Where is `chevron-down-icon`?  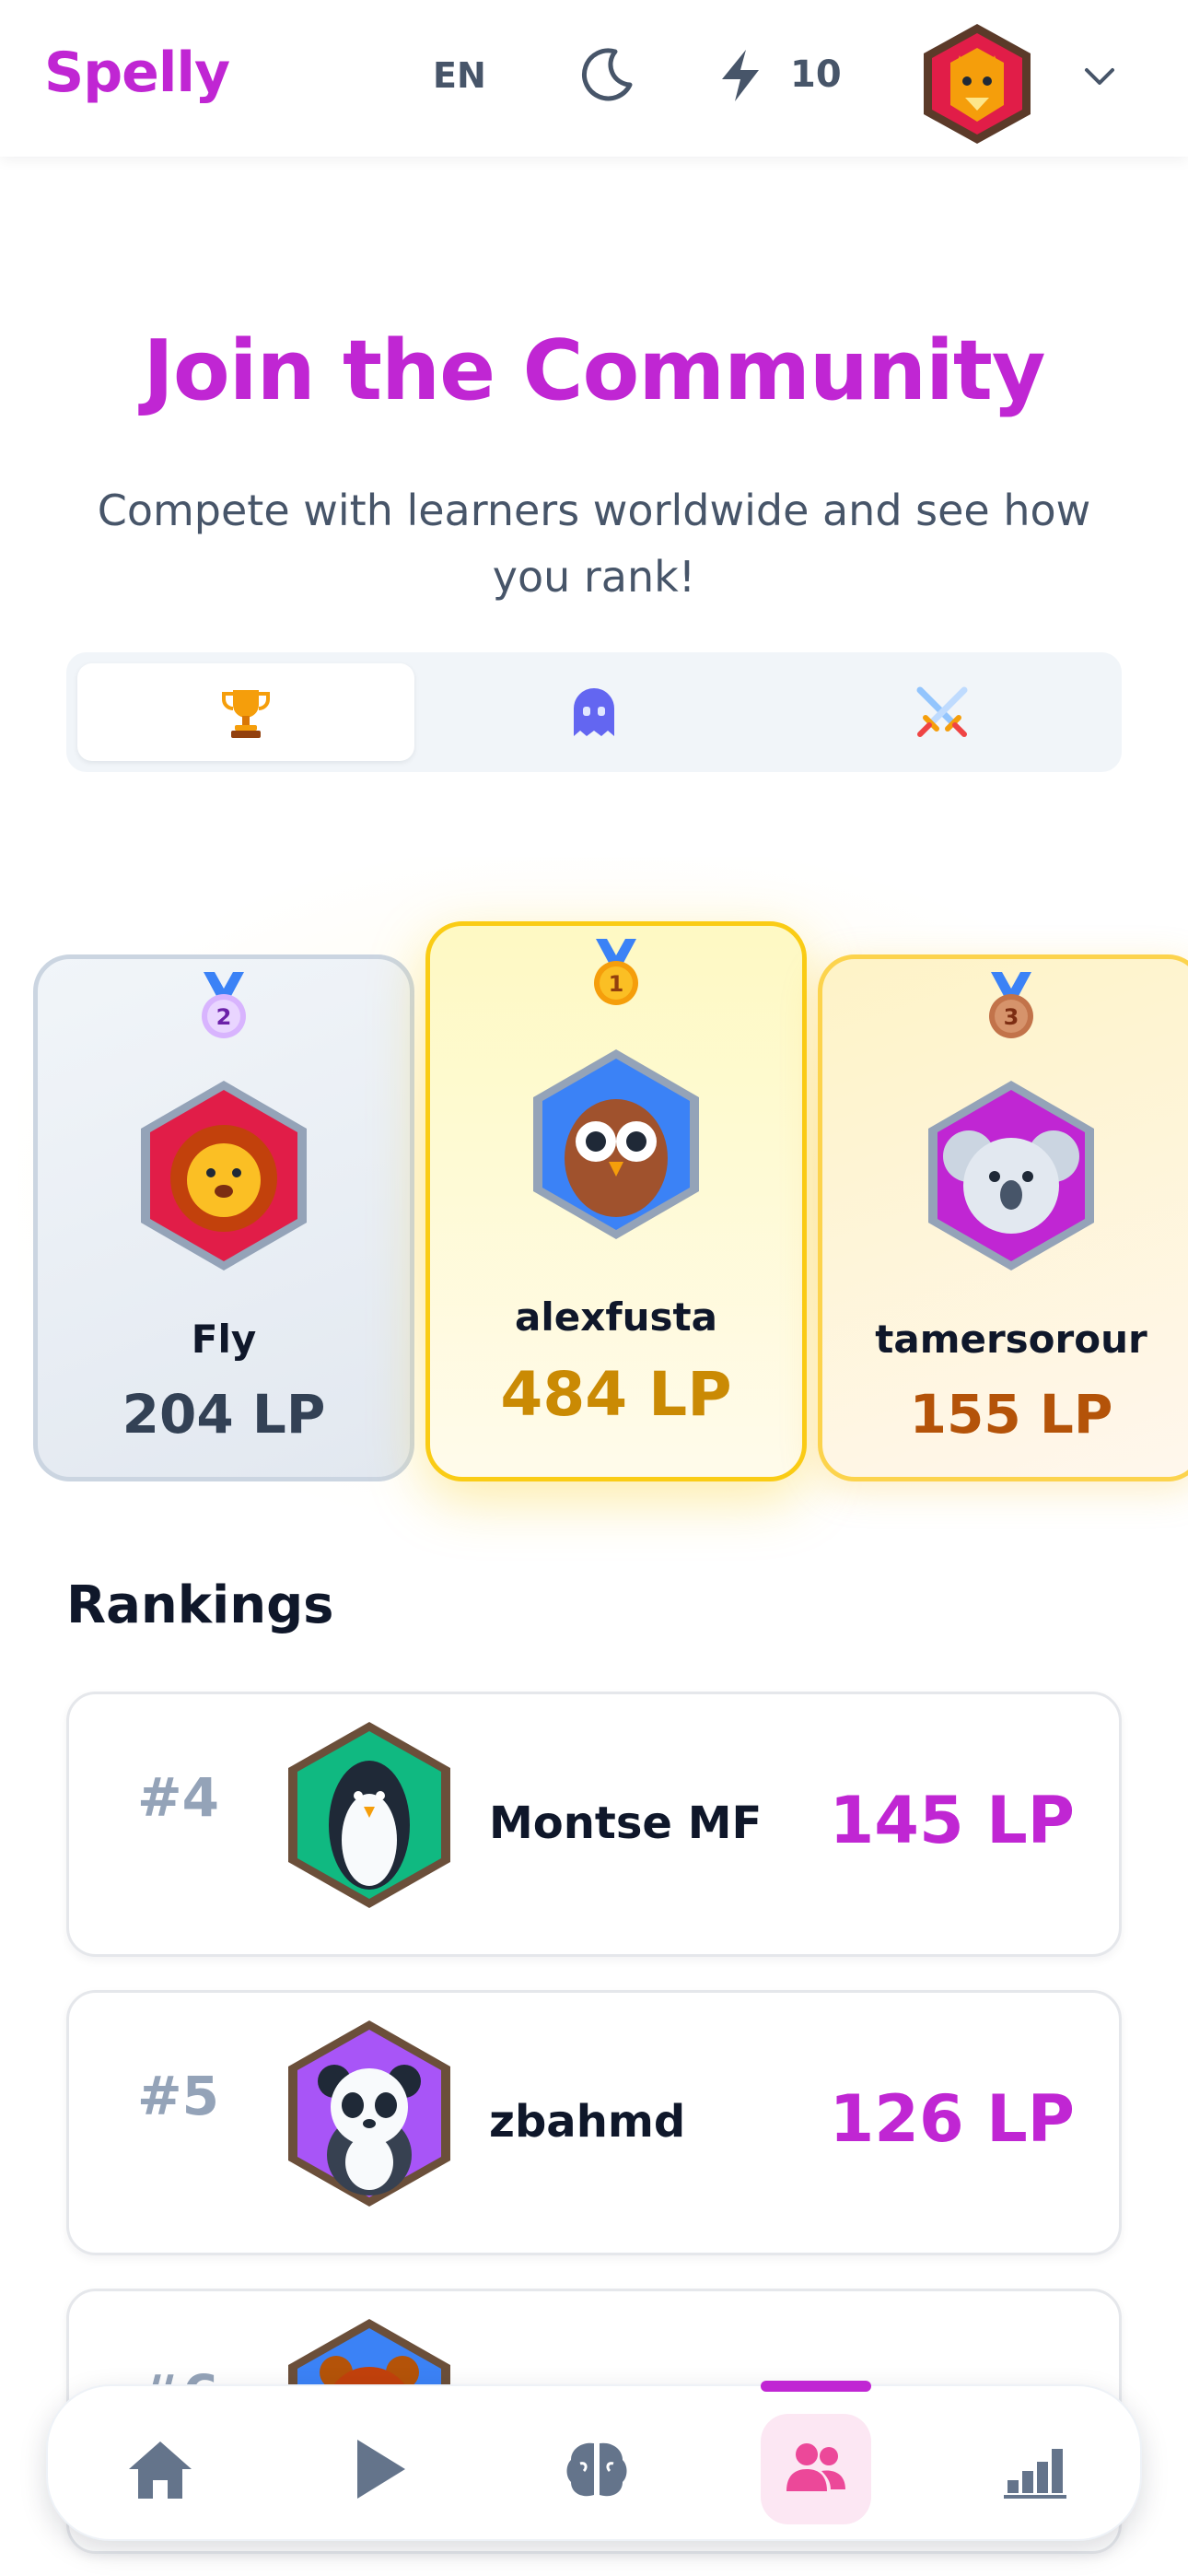
chevron-down-icon is located at coordinates (1099, 77).